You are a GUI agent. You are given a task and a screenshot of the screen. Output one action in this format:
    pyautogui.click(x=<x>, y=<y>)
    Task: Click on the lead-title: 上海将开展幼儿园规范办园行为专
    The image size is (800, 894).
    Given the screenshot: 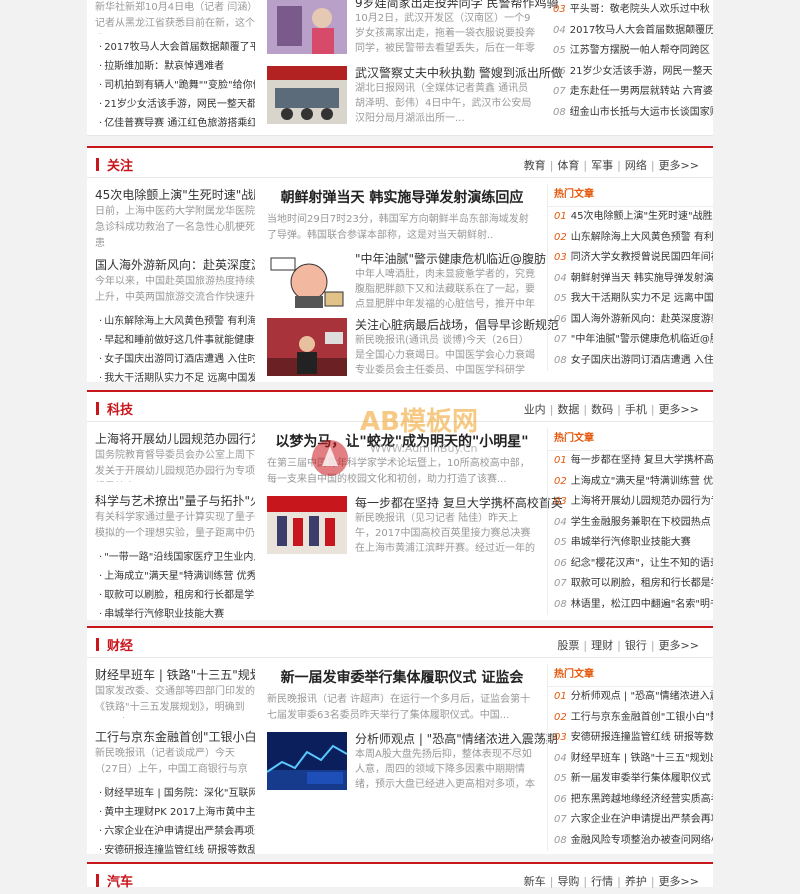 What is the action you would take?
    pyautogui.click(x=175, y=439)
    